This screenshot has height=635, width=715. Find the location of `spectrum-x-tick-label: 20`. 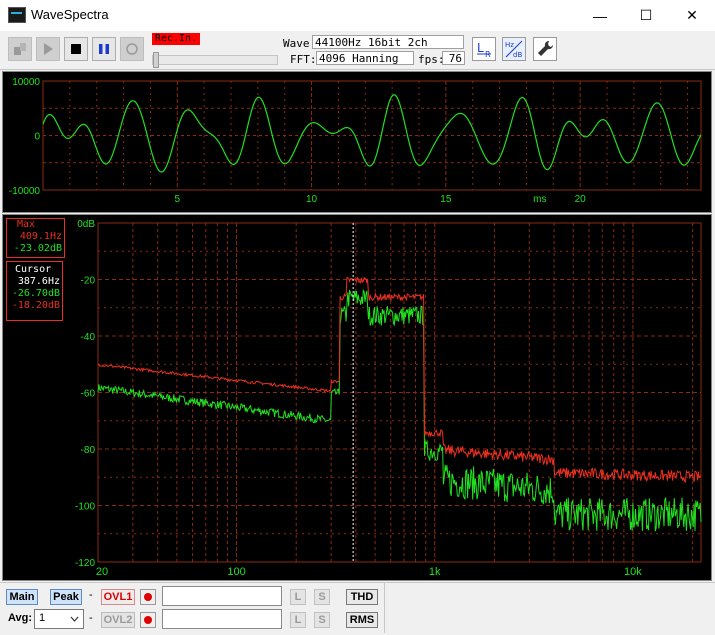

spectrum-x-tick-label: 20 is located at coordinates (102, 572).